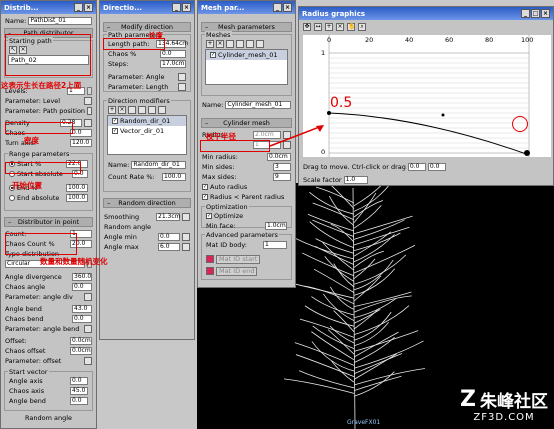 Image resolution: width=554 pixels, height=429 pixels. I want to click on chaos-bend-field: 0.0, so click(82, 319).